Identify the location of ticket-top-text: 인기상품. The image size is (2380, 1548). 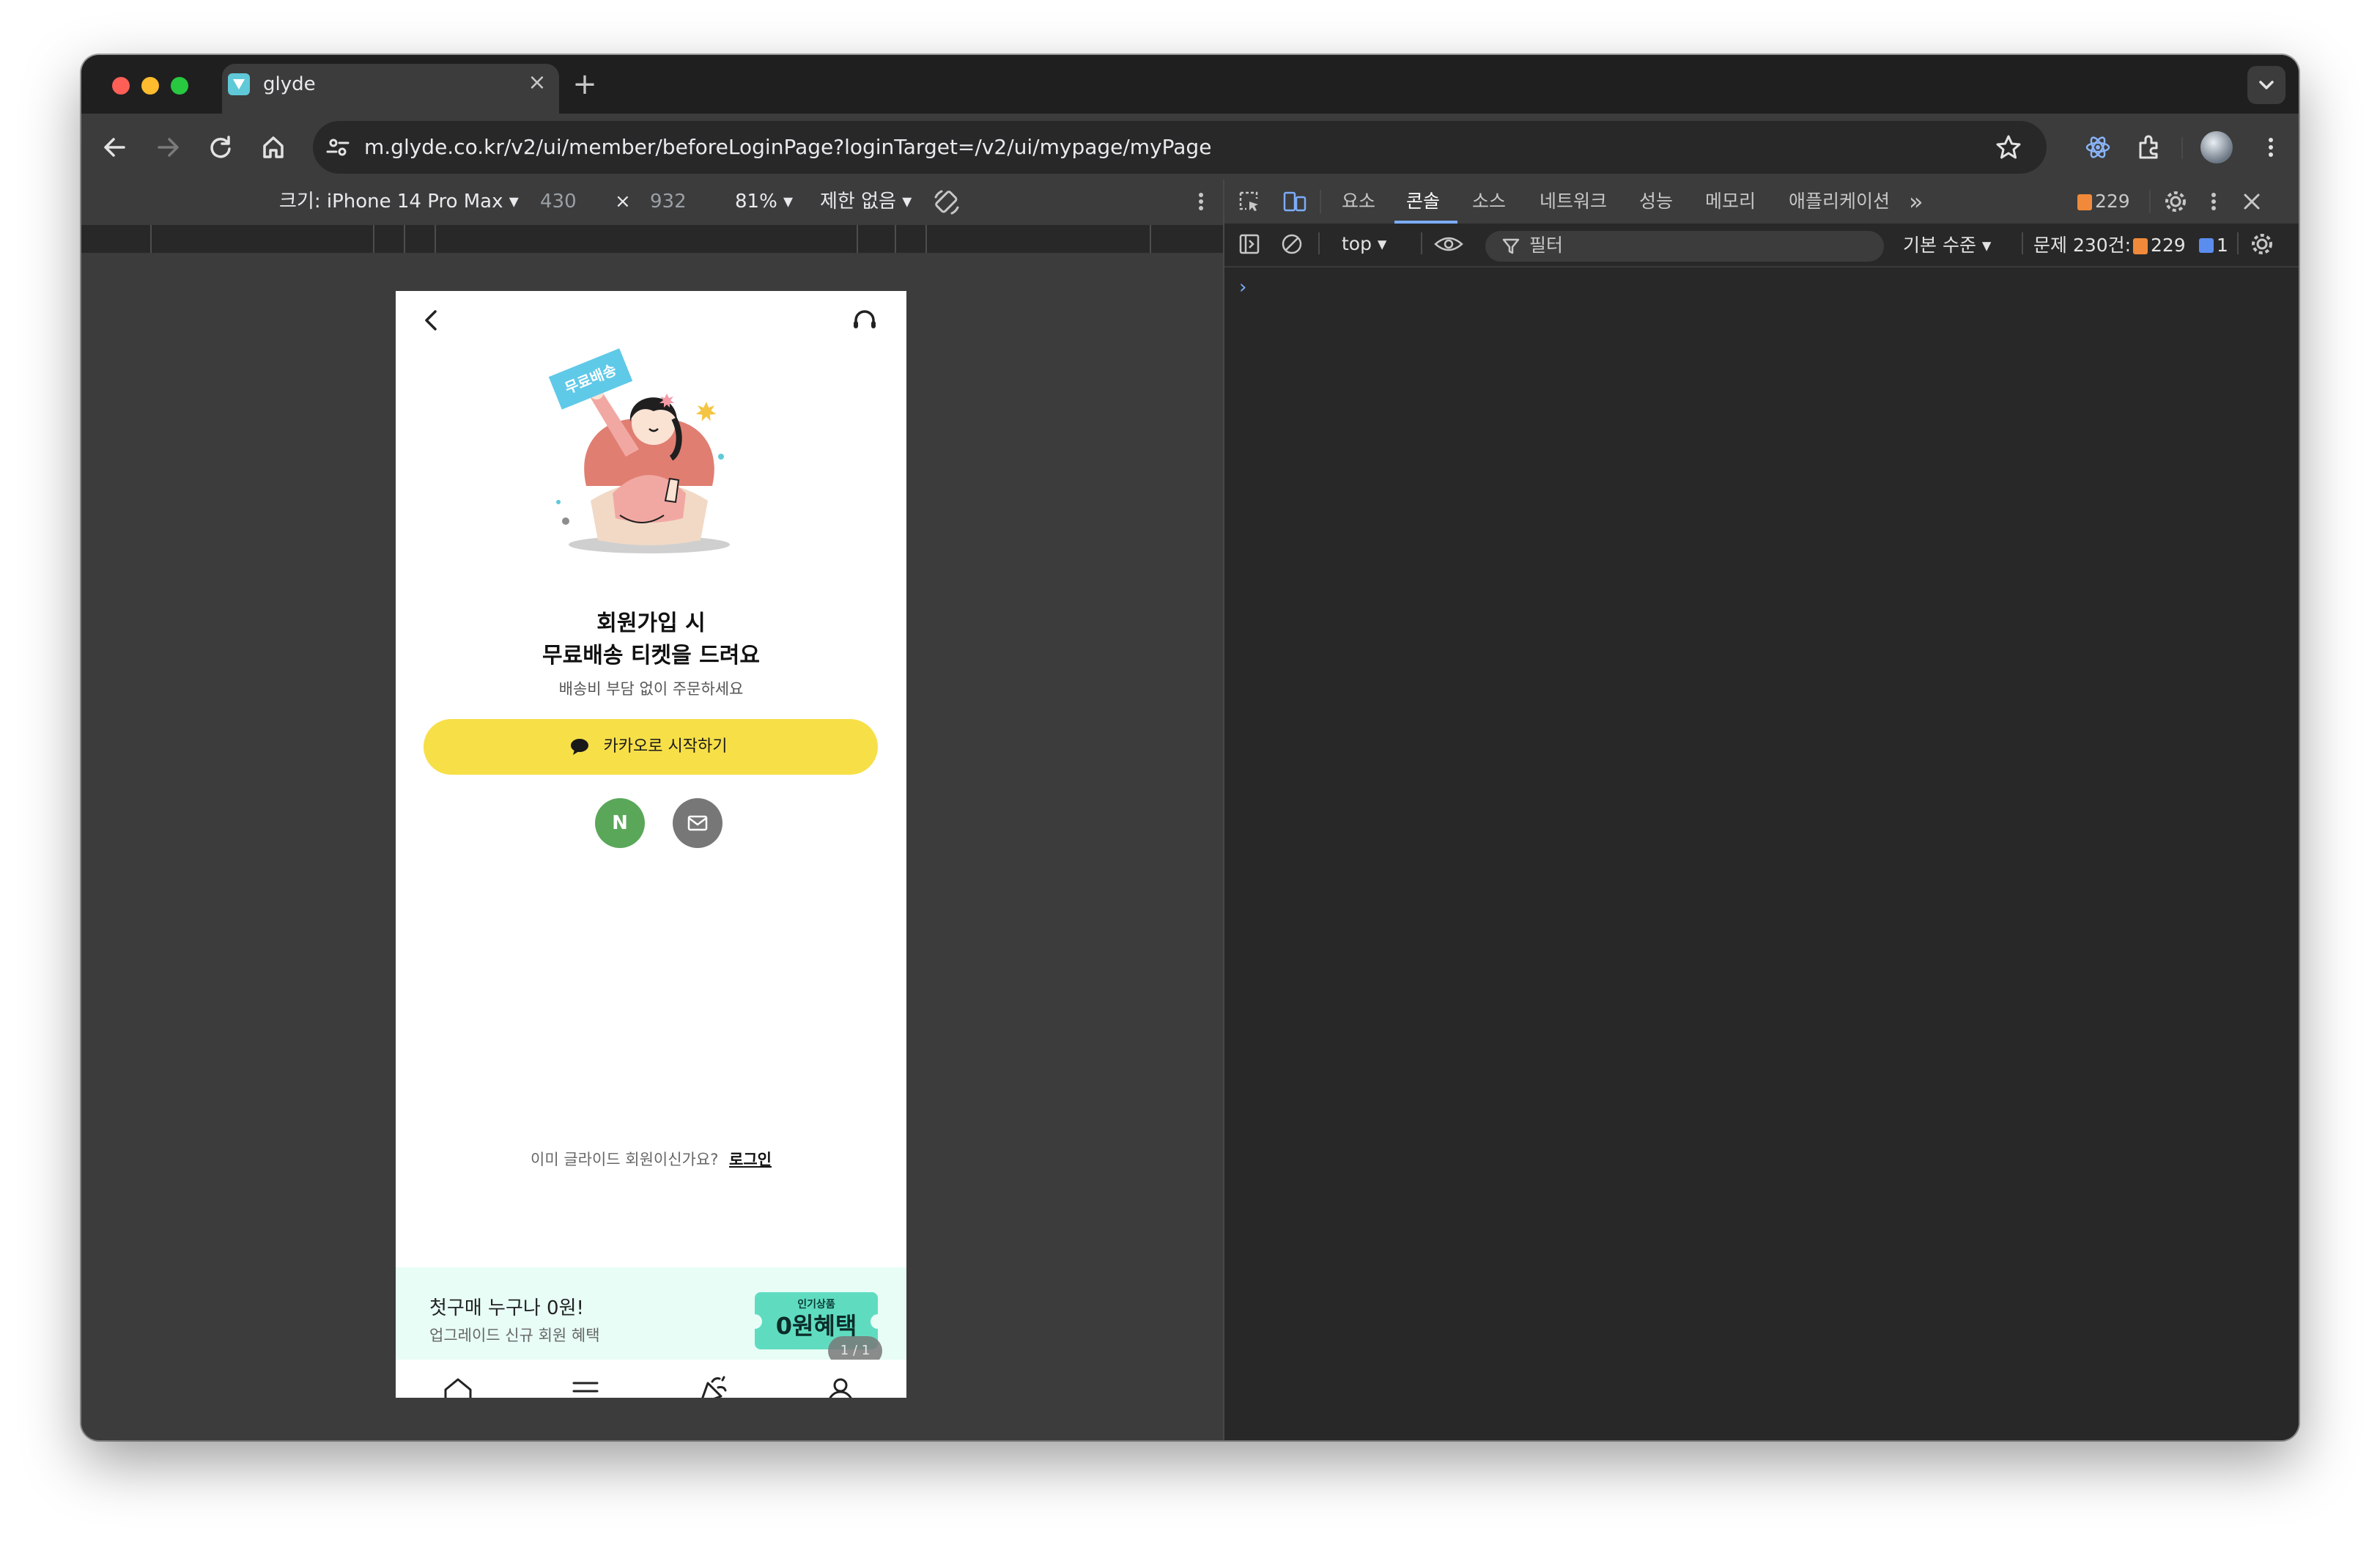
(816, 1305).